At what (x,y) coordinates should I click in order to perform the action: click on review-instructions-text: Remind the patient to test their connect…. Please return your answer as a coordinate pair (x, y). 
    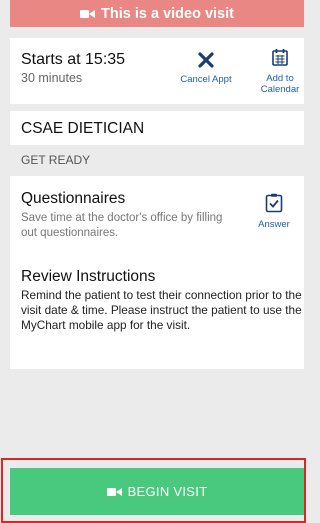
    Looking at the image, I should click on (161, 310).